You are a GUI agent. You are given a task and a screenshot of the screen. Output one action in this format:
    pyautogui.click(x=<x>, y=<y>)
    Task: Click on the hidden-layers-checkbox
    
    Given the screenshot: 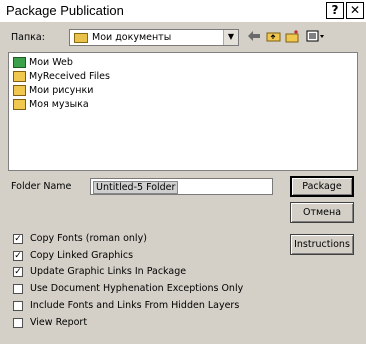 What is the action you would take?
    pyautogui.click(x=18, y=306)
    